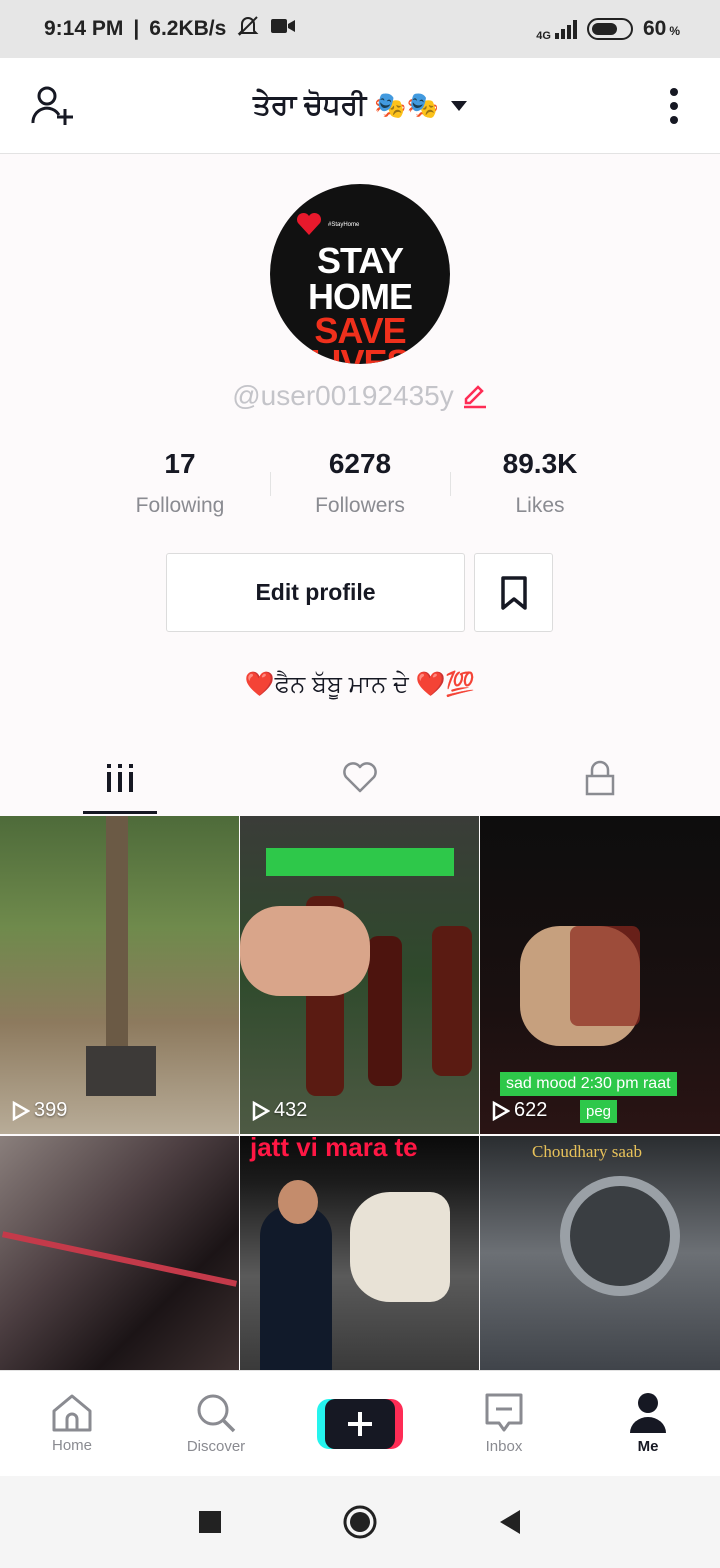 The width and height of the screenshot is (720, 1568). I want to click on stat-followers: 6278 Followers, so click(360, 483).